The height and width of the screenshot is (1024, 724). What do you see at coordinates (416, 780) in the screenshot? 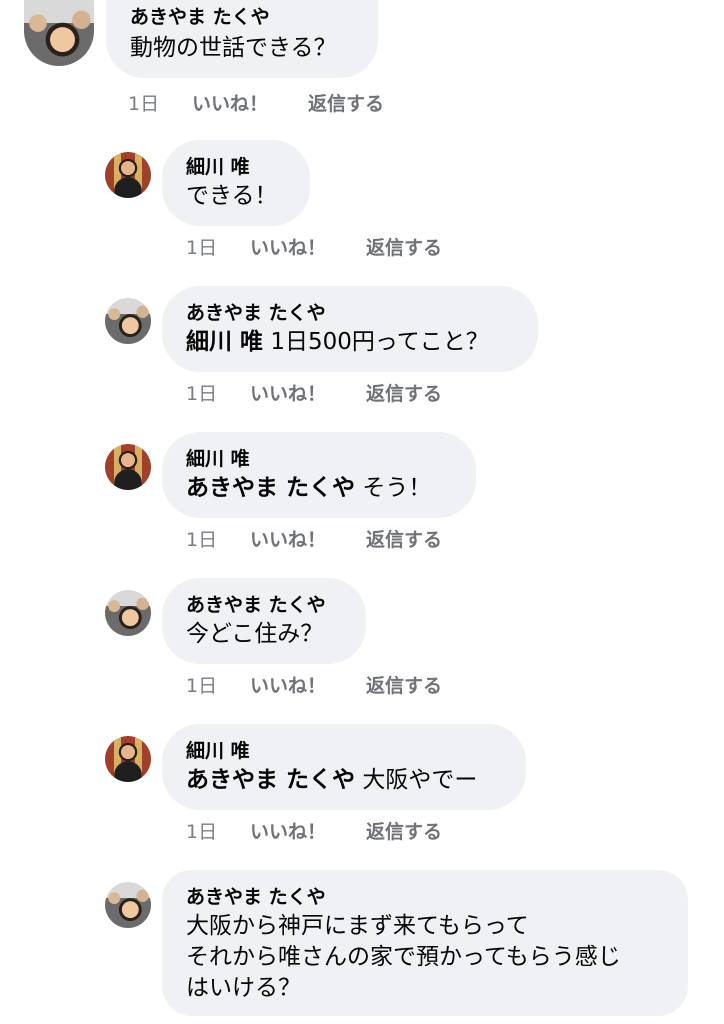
I see `comment-text-body: 大阪やでー` at bounding box center [416, 780].